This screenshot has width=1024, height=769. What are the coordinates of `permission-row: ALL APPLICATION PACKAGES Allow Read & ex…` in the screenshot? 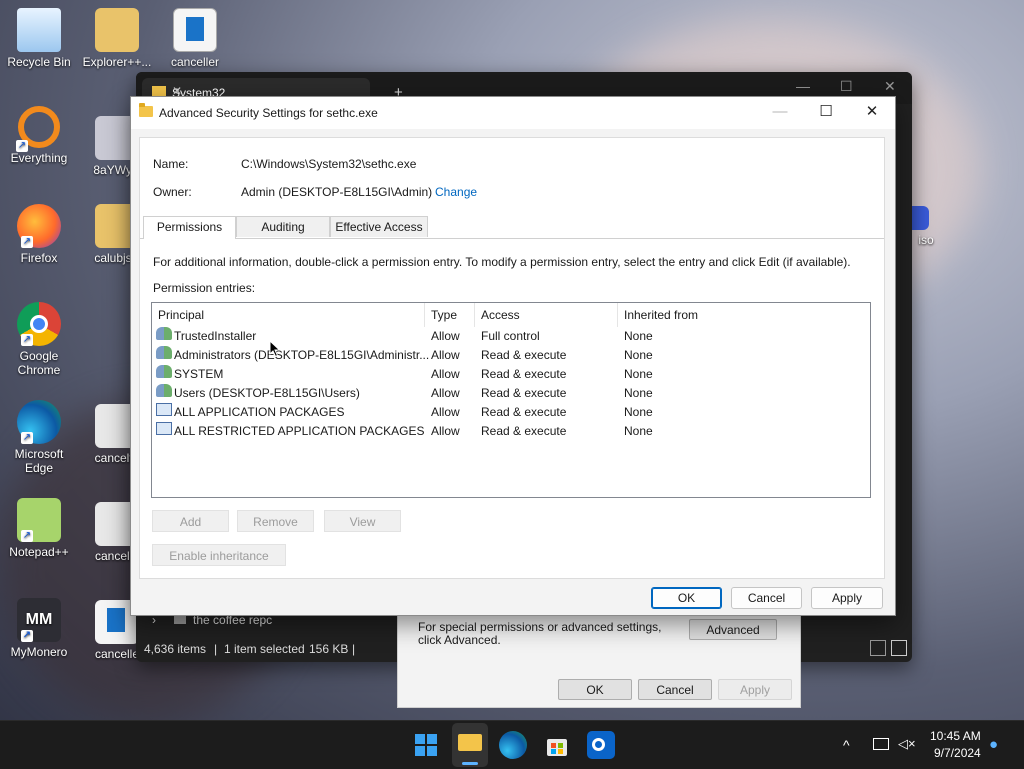 It's located at (510, 412).